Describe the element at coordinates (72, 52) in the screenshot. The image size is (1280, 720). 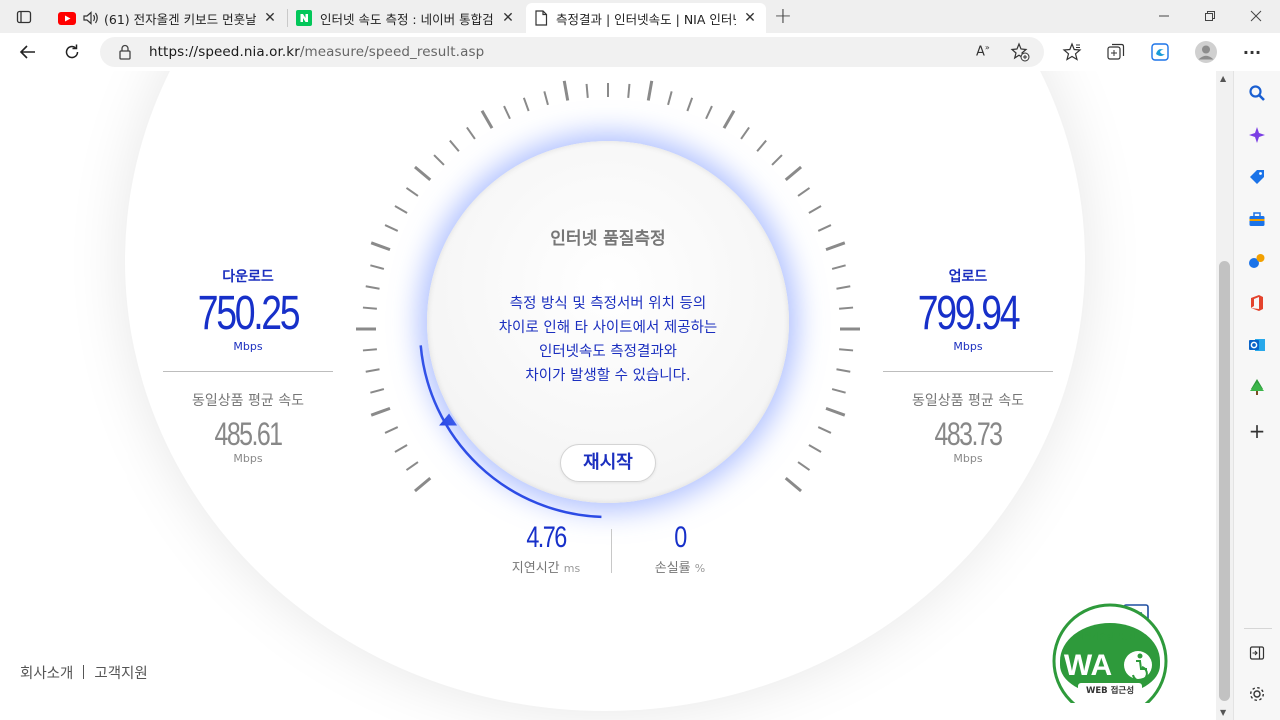
I see `refresh-button` at that location.